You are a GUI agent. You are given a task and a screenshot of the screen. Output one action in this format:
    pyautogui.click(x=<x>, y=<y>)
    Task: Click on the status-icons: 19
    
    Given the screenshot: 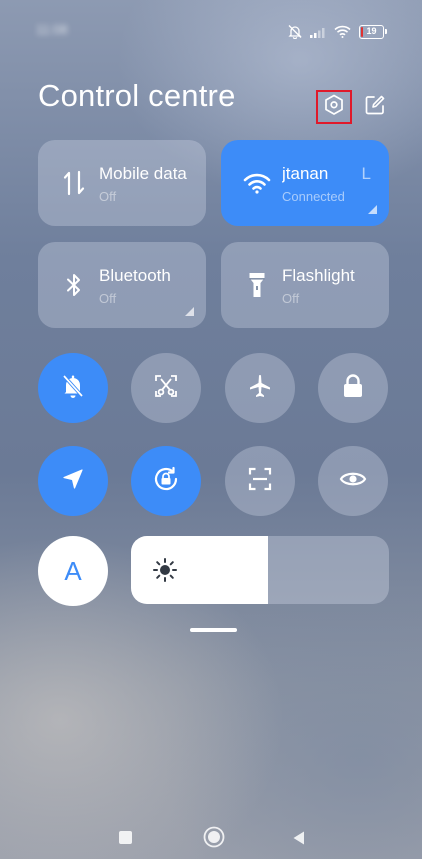 What is the action you would take?
    pyautogui.click(x=337, y=31)
    